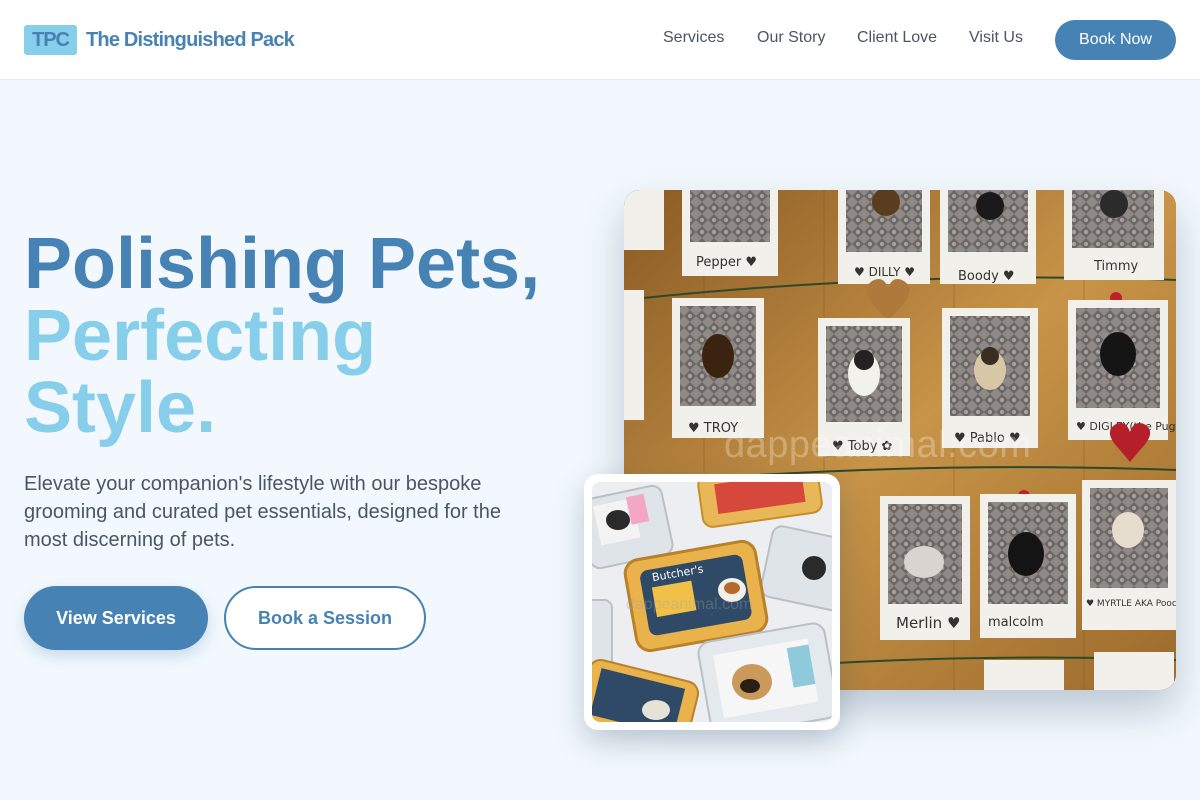 The image size is (1200, 800). Describe the element at coordinates (996, 38) in the screenshot. I see `nav-link-visit-us: Visit Us` at that location.